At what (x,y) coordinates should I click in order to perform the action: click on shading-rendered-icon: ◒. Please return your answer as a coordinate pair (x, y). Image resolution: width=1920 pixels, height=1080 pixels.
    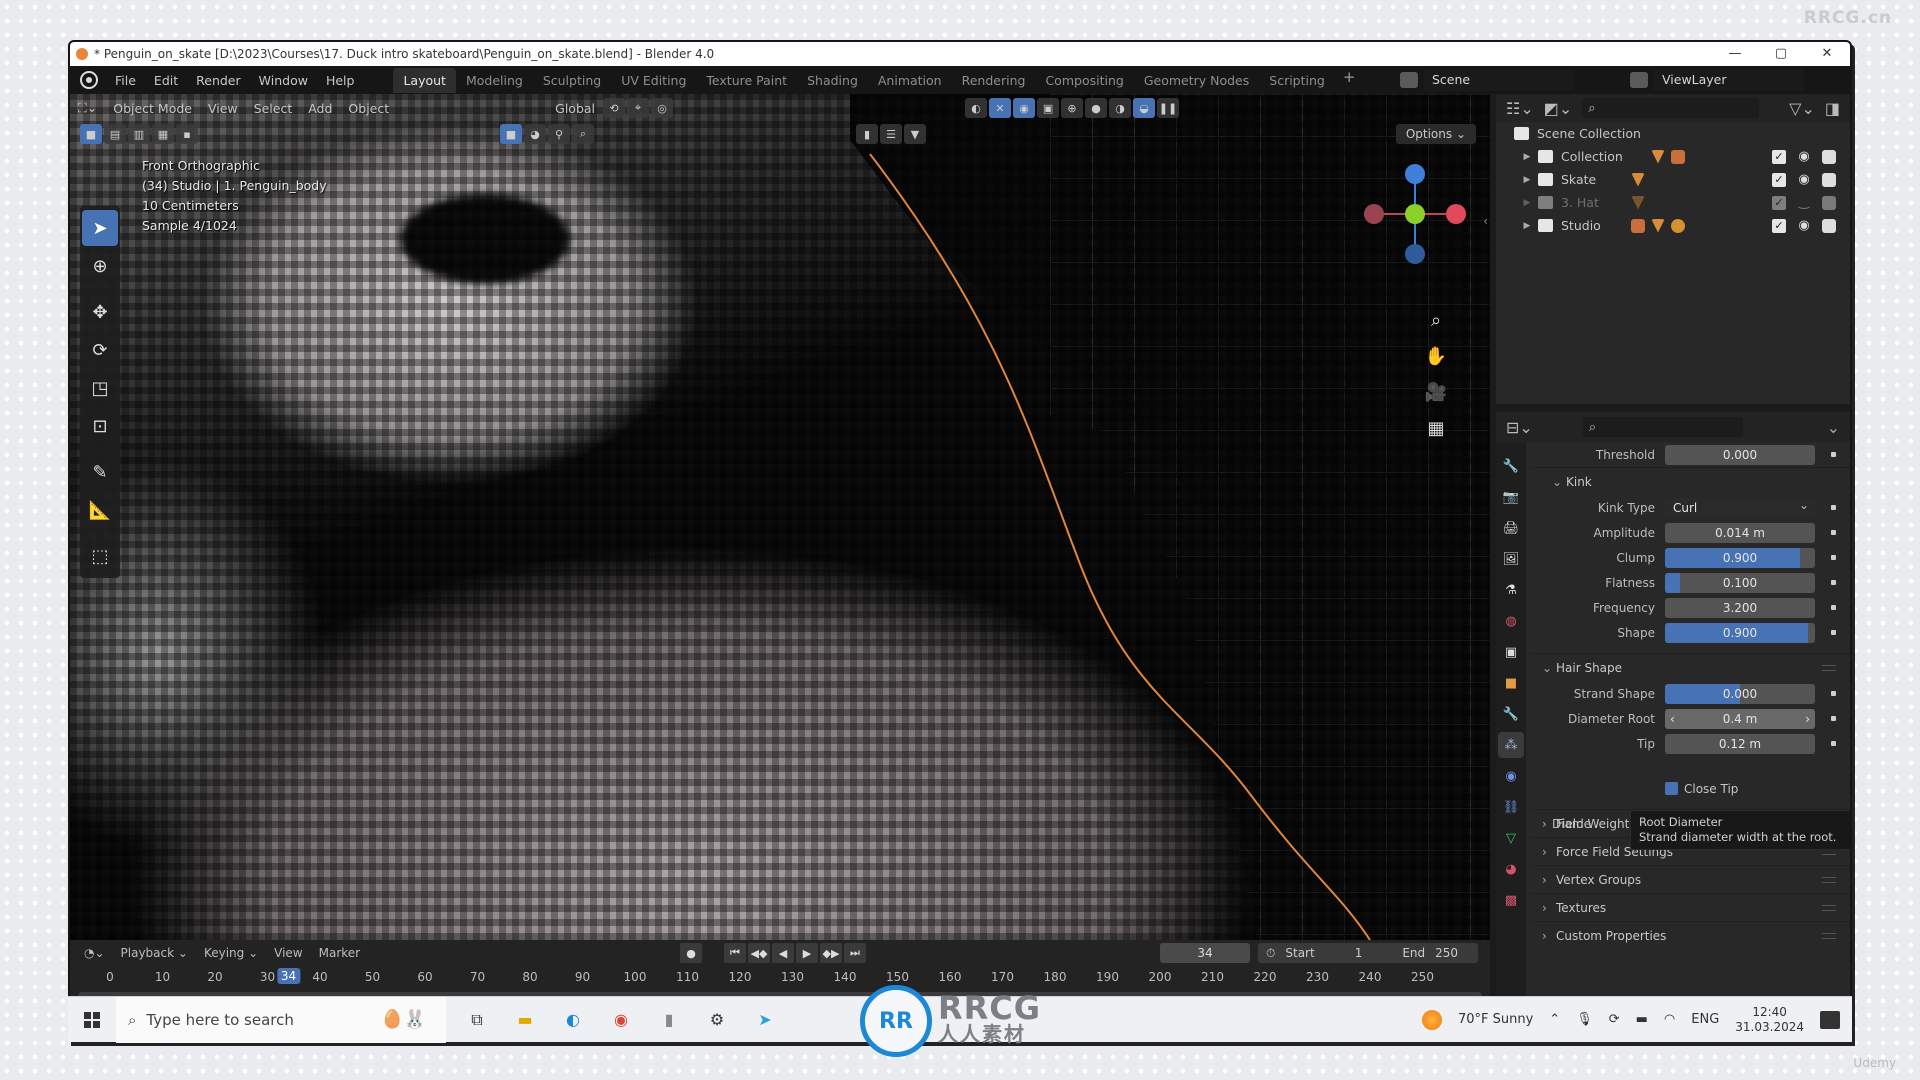
    Looking at the image, I should click on (1144, 108).